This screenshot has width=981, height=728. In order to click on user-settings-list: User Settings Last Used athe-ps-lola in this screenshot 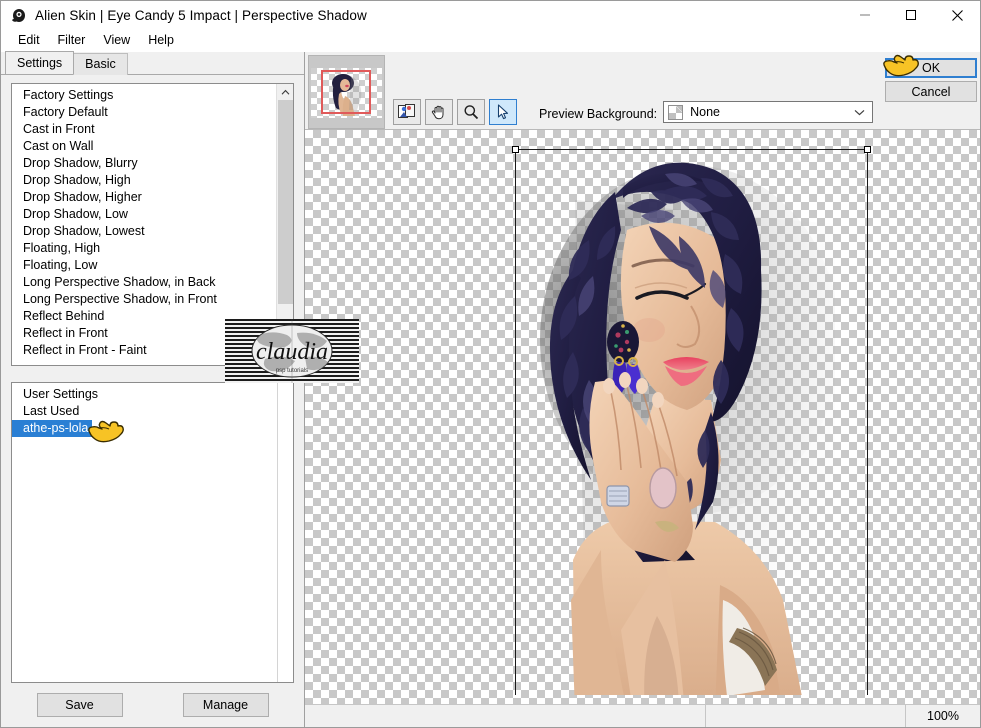, I will do `click(152, 532)`.